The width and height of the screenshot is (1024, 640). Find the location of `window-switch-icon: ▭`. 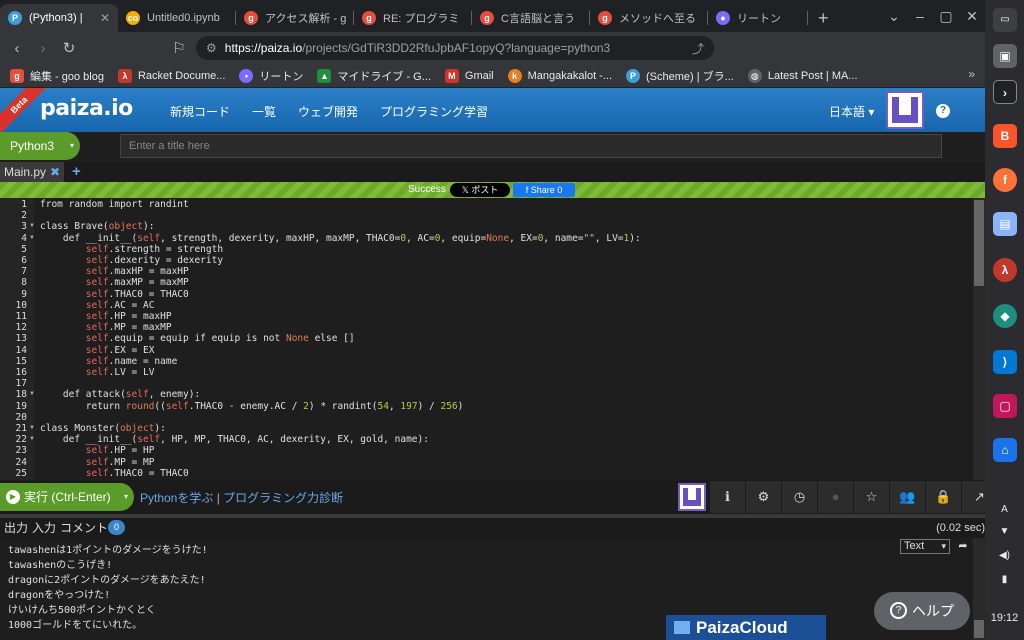

window-switch-icon: ▭ is located at coordinates (1005, 20).